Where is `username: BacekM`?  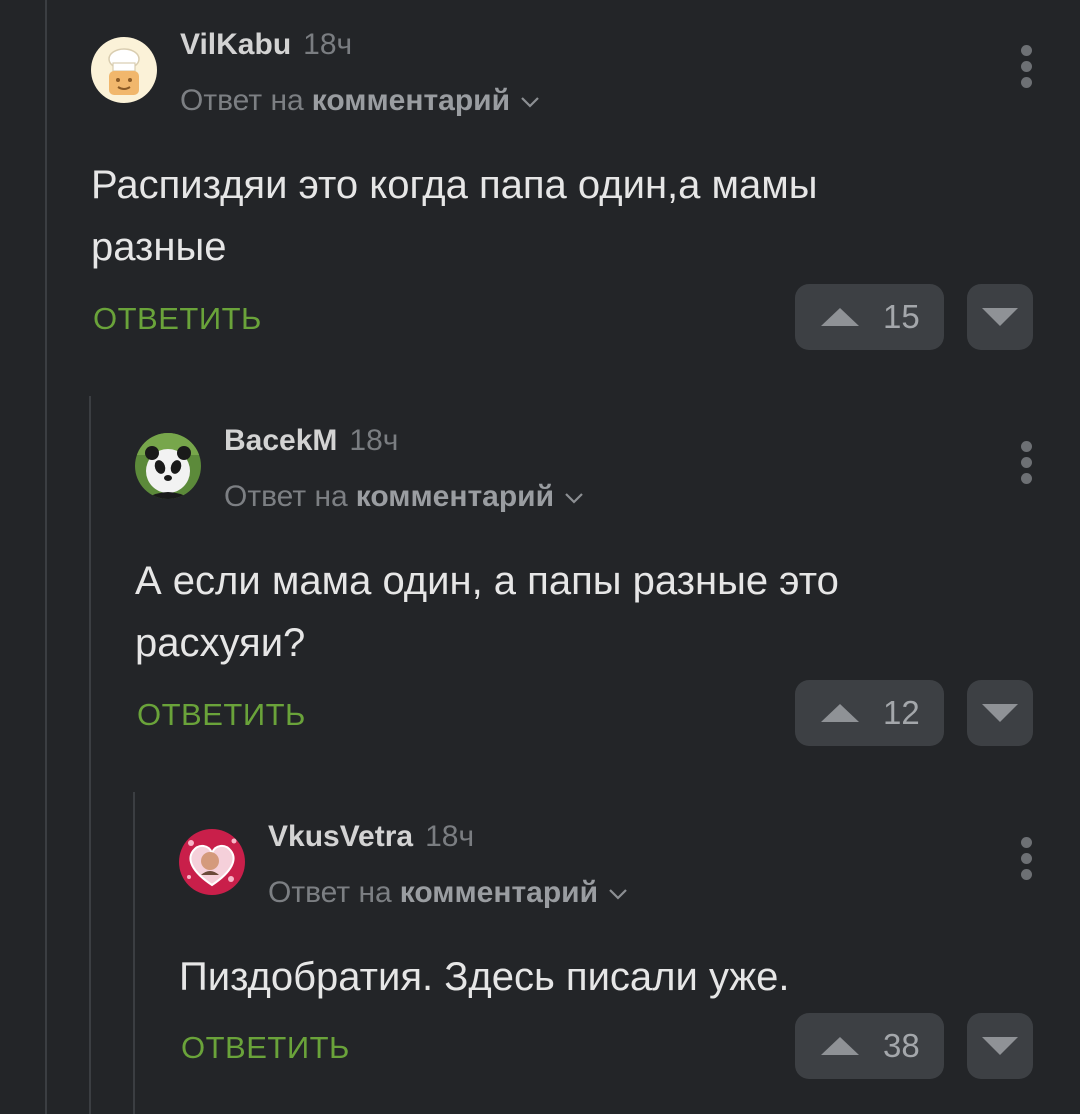 username: BacekM is located at coordinates (280, 440).